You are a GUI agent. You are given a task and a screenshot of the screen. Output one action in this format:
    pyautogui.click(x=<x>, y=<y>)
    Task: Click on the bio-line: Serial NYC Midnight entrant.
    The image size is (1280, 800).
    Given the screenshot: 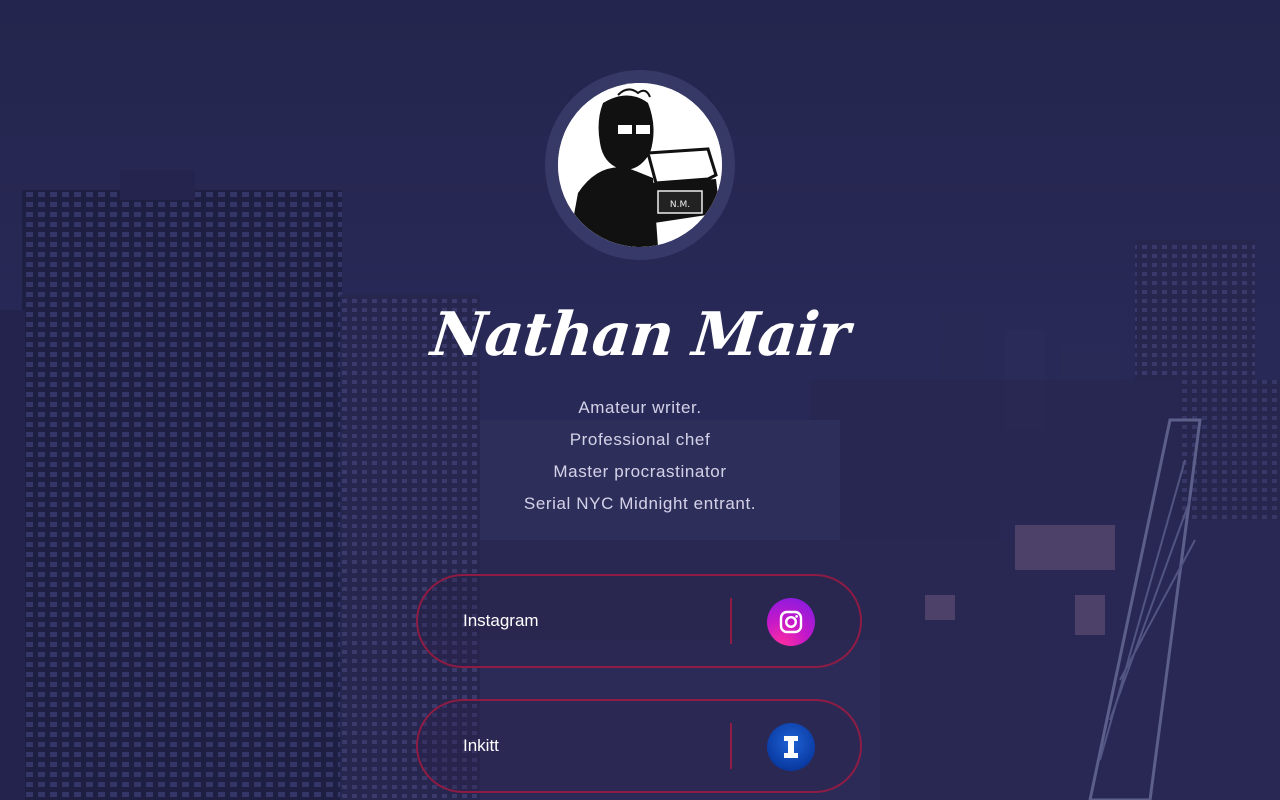 What is the action you would take?
    pyautogui.click(x=640, y=503)
    